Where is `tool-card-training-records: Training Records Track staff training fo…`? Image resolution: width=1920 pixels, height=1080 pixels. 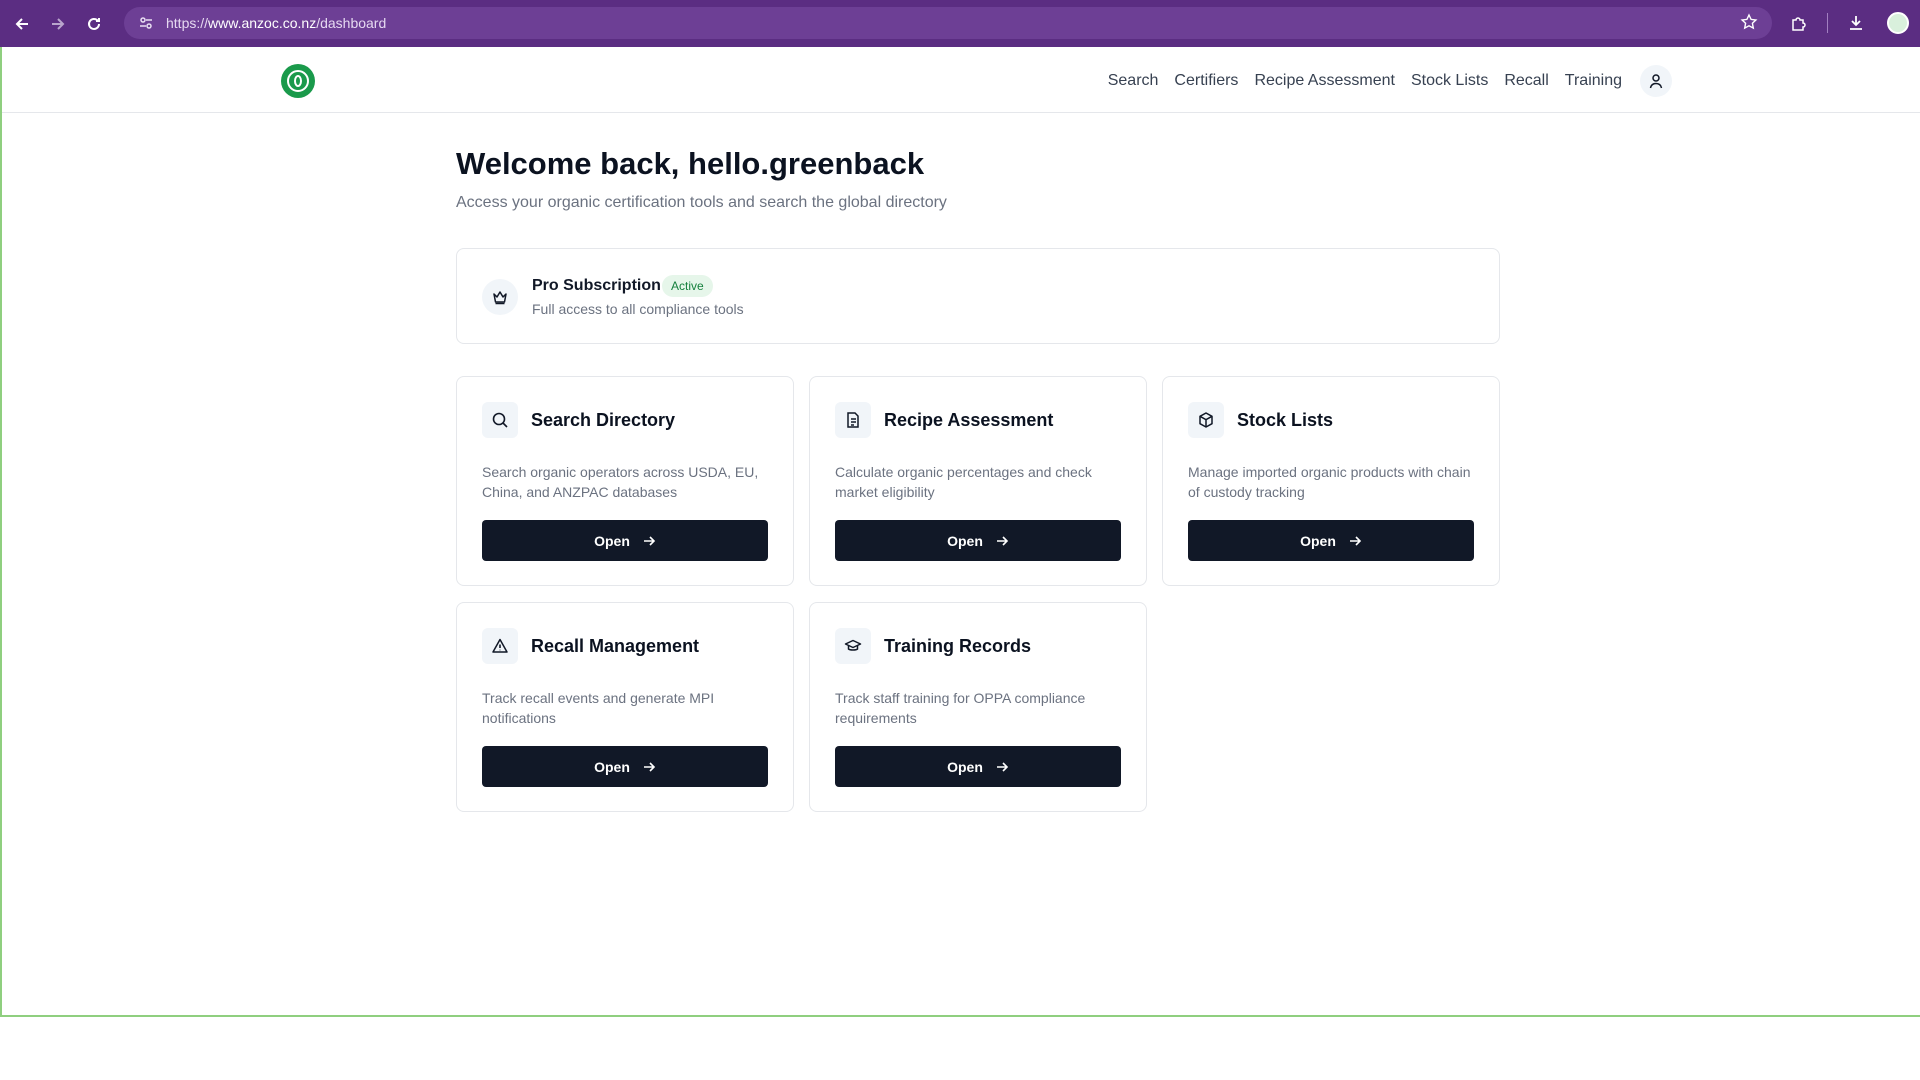
tool-card-training-records: Training Records Track staff training fo… is located at coordinates (978, 707).